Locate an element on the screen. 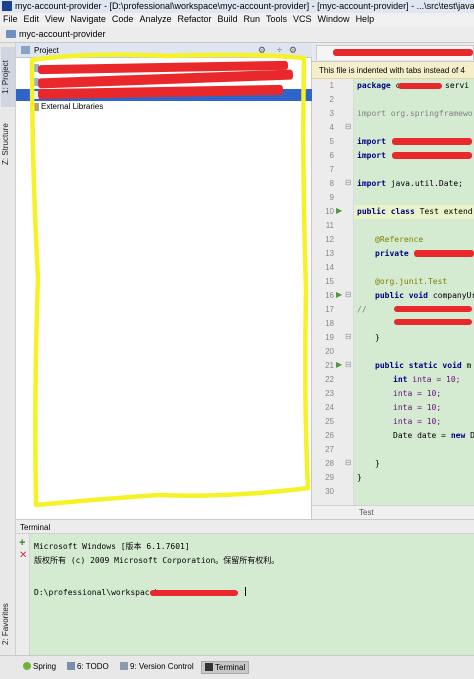 This screenshot has height=679, width=474. line-number: 19 is located at coordinates (329, 337).